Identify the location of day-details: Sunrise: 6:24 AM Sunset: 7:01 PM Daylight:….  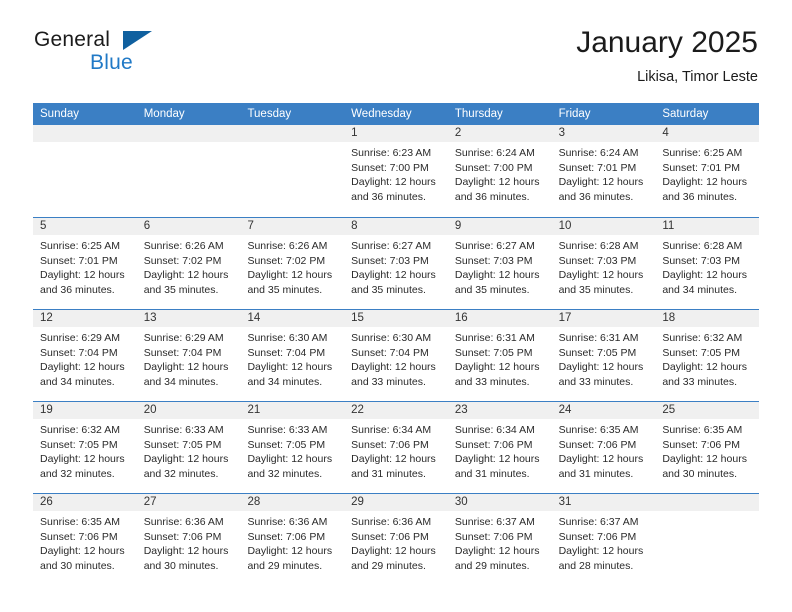
(604, 173).